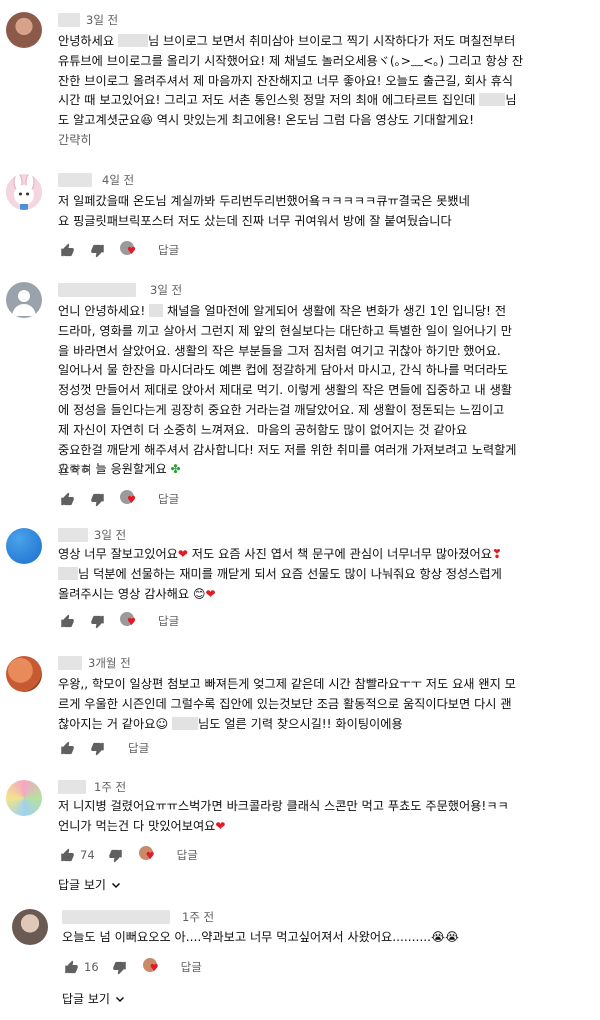  Describe the element at coordinates (87, 855) in the screenshot. I see `like-count: 74` at that location.